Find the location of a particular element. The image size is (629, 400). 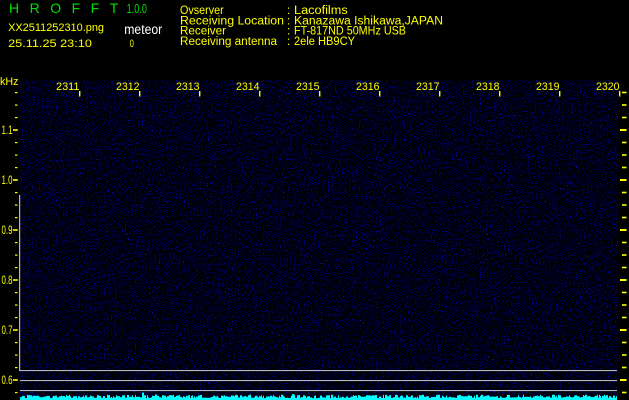

svg-text: 1.1 is located at coordinates (7, 130).